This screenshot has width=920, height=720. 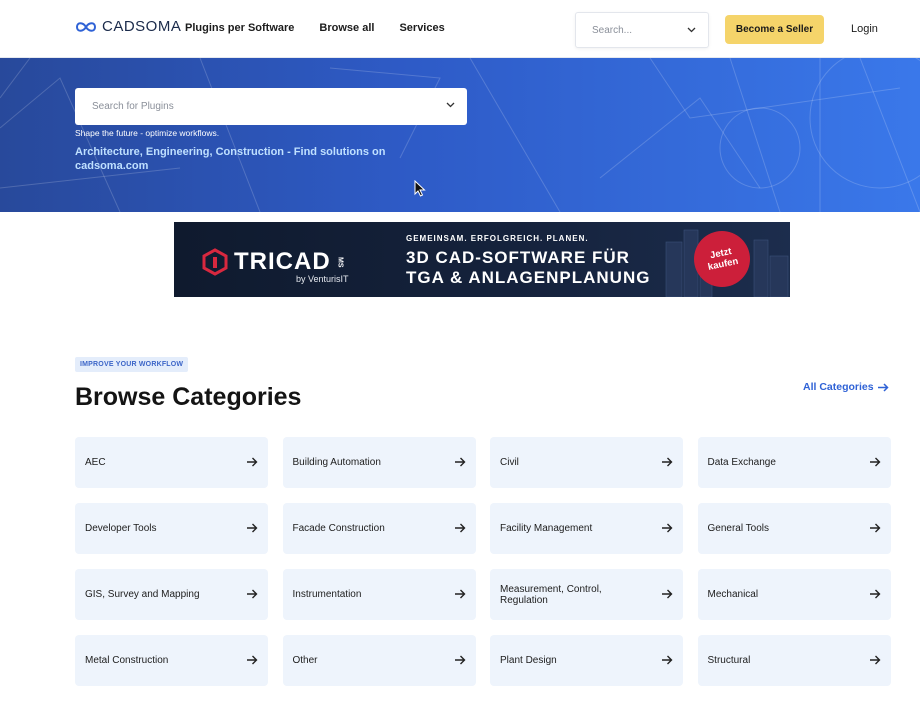 I want to click on category-card: Facility Management, so click(x=586, y=528).